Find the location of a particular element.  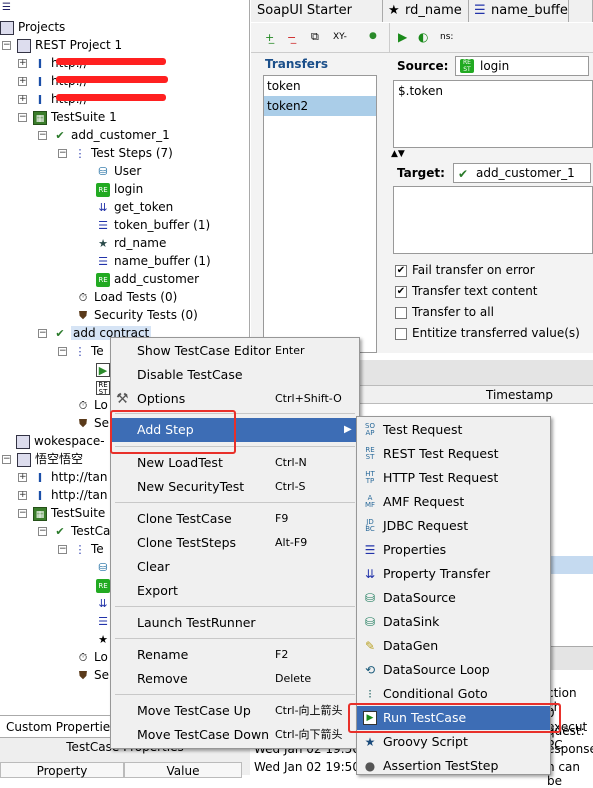

tree-node-step-get-token: ⇊ get_token is located at coordinates (134, 207).